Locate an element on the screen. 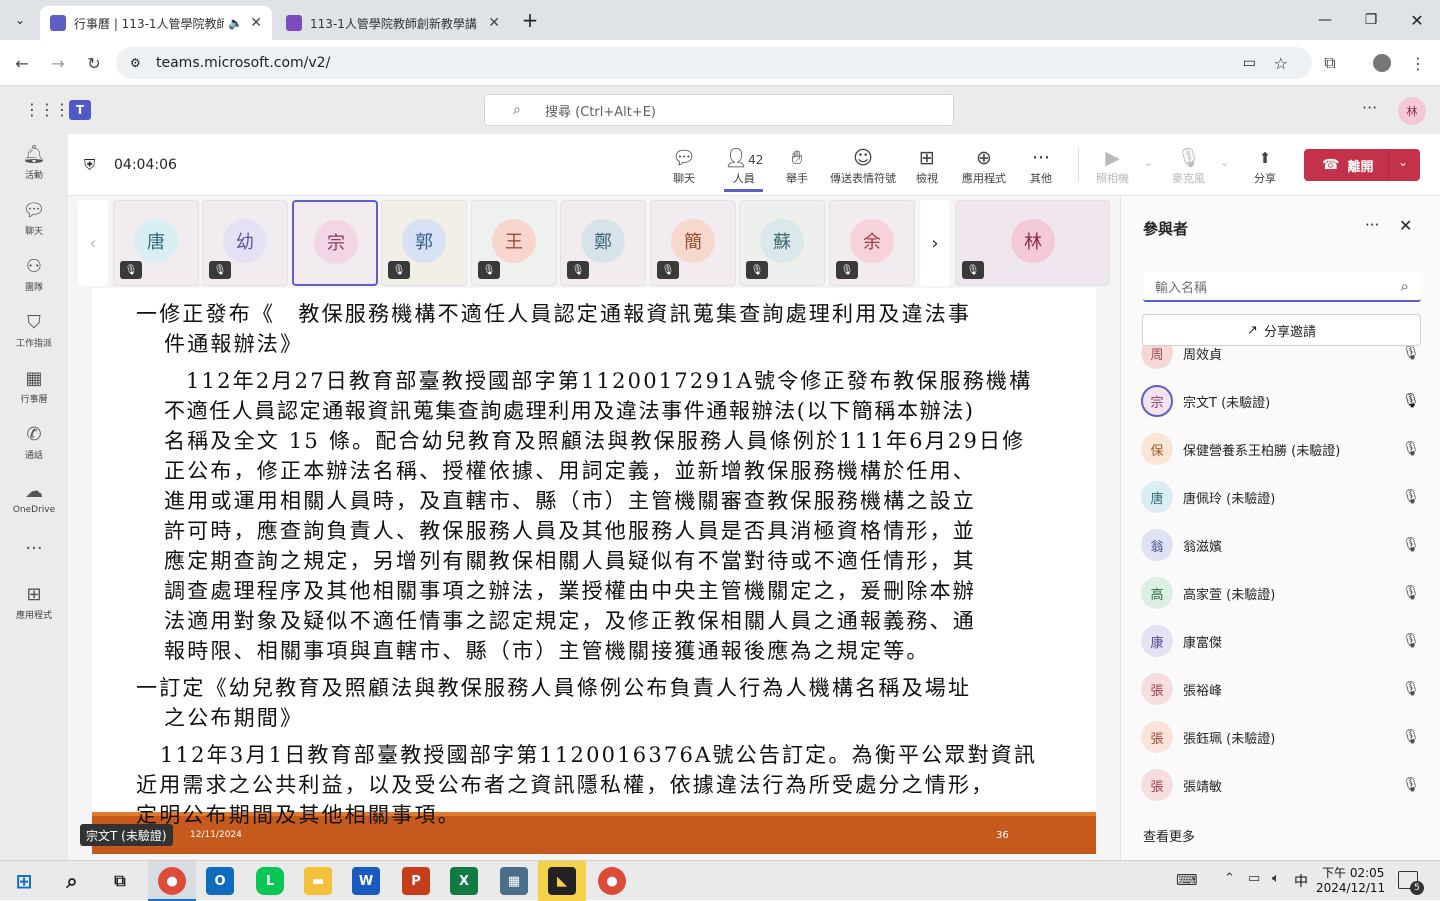 Image resolution: width=1440 pixels, height=901 pixels. back-icon: ← is located at coordinates (22, 63).